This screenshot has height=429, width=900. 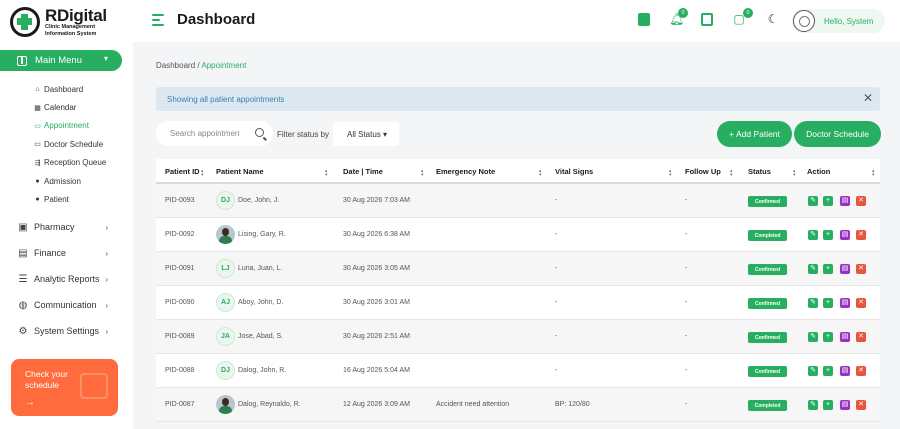 What do you see at coordinates (70, 89) in the screenshot?
I see `submenu-item-dashboard: ⌂ Dashboard` at bounding box center [70, 89].